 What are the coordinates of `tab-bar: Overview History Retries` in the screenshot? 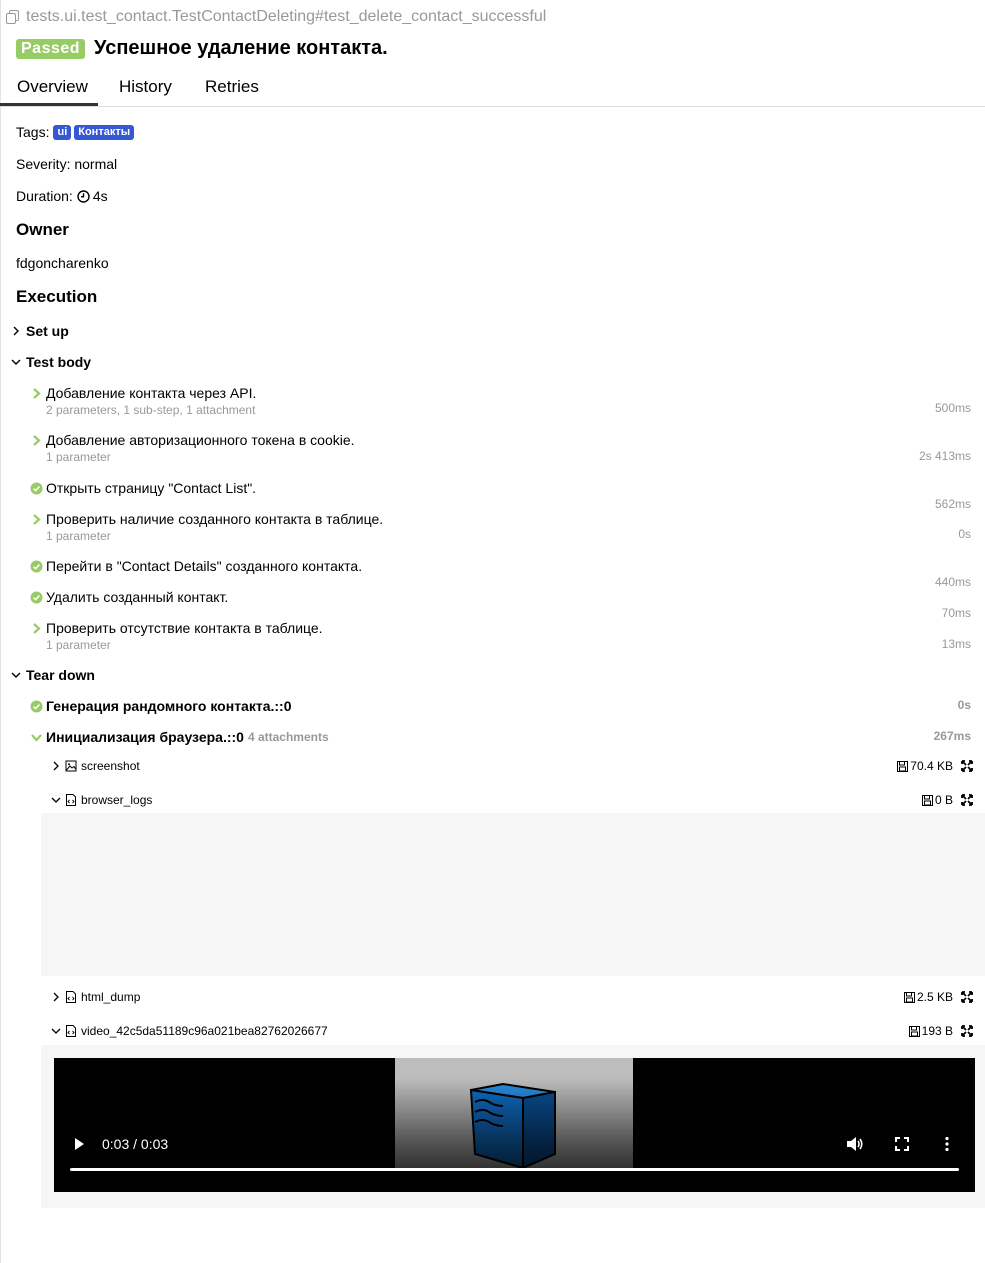 It's located at (492, 86).